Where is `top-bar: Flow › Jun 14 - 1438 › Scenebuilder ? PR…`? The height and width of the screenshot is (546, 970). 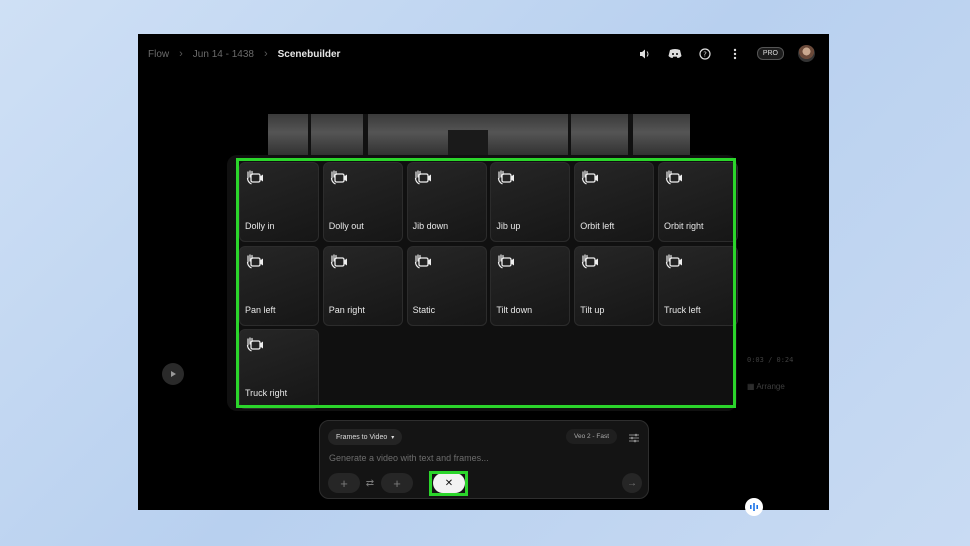 top-bar: Flow › Jun 14 - 1438 › Scenebuilder ? PR… is located at coordinates (483, 55).